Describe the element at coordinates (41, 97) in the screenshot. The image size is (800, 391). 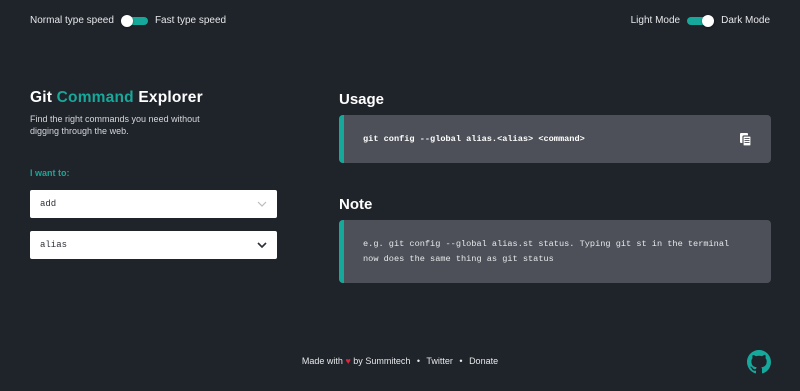
I see `title-git: Git` at that location.